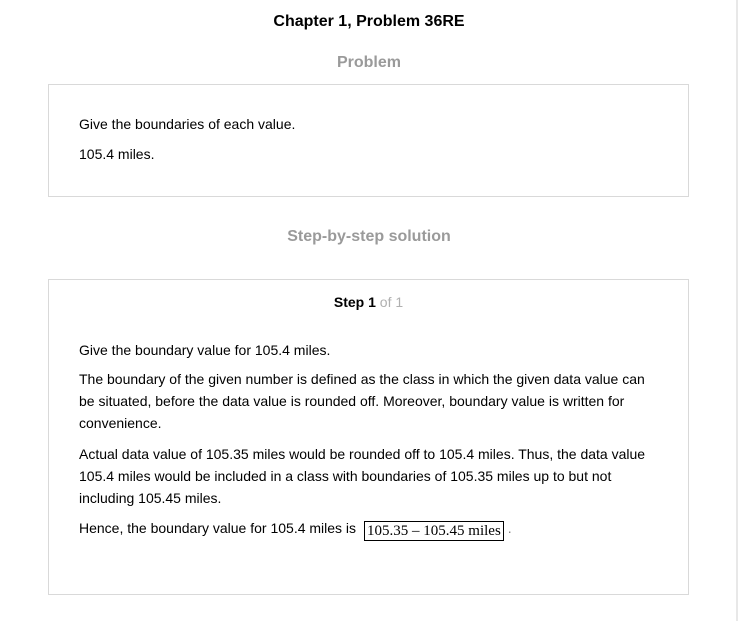 The image size is (738, 621). I want to click on conclusion-period: ., so click(509, 528).